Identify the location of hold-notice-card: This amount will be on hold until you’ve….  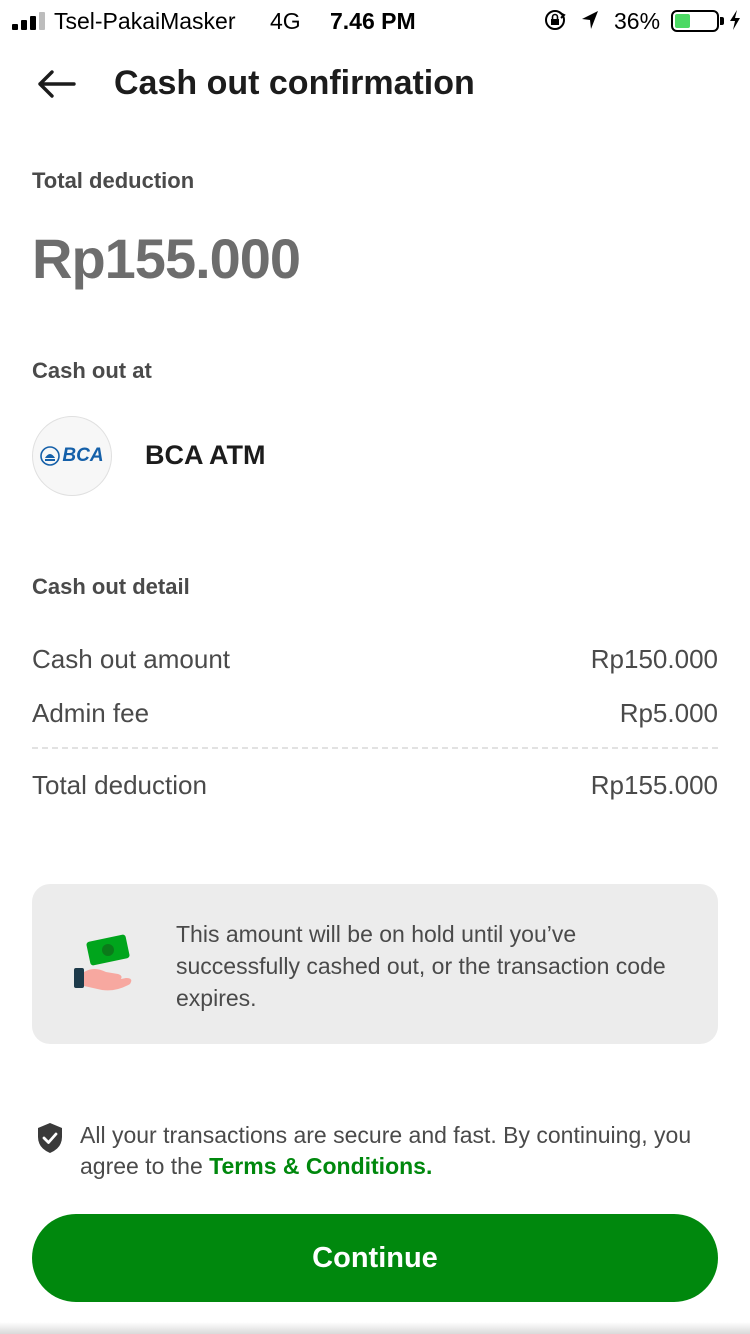
(375, 964).